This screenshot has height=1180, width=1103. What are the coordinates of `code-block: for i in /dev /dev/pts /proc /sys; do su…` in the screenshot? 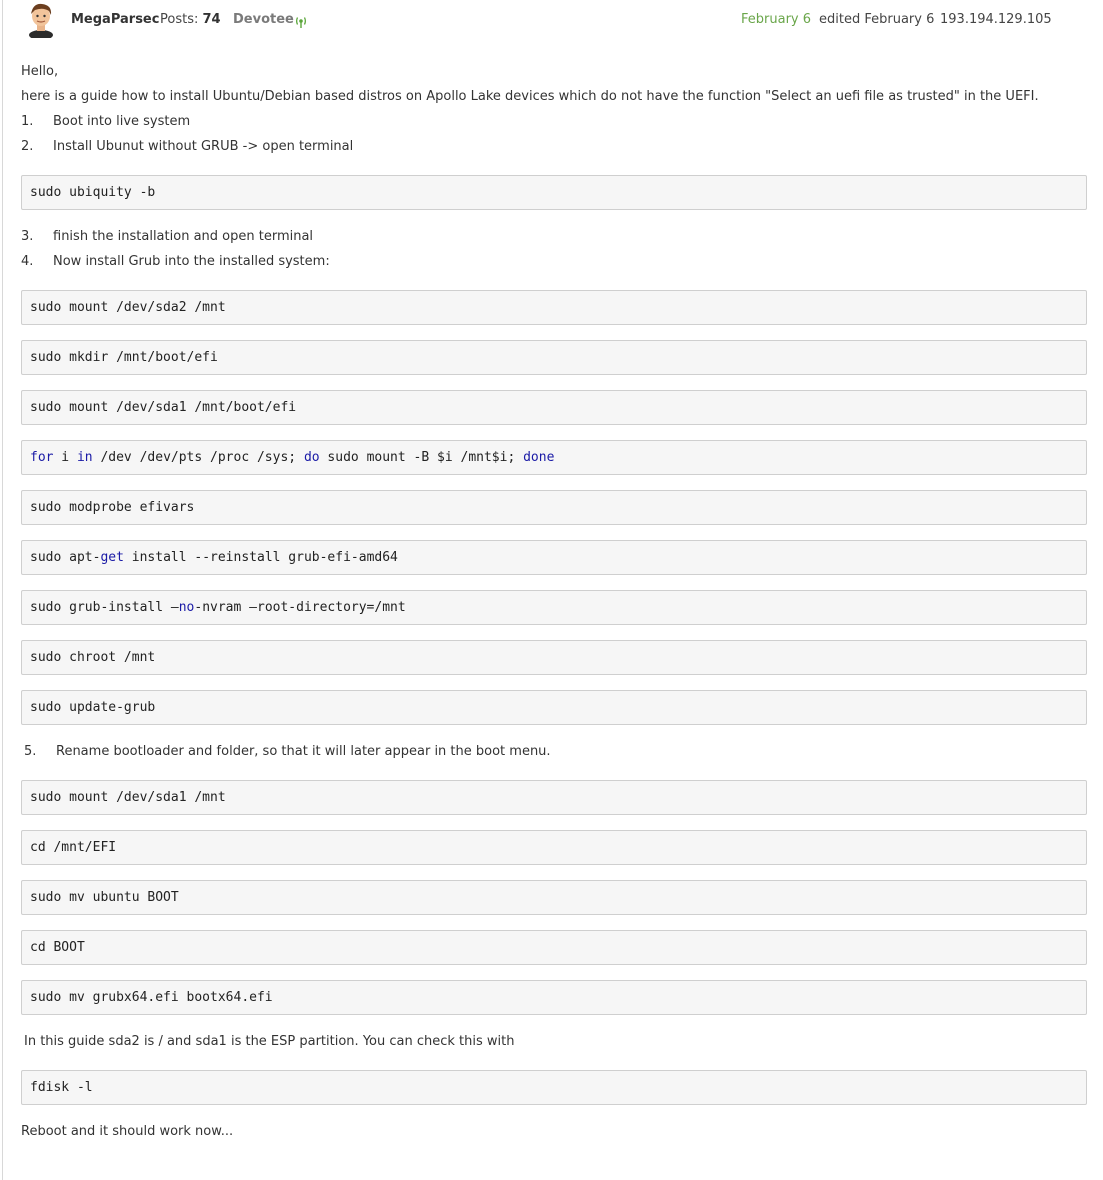 It's located at (554, 457).